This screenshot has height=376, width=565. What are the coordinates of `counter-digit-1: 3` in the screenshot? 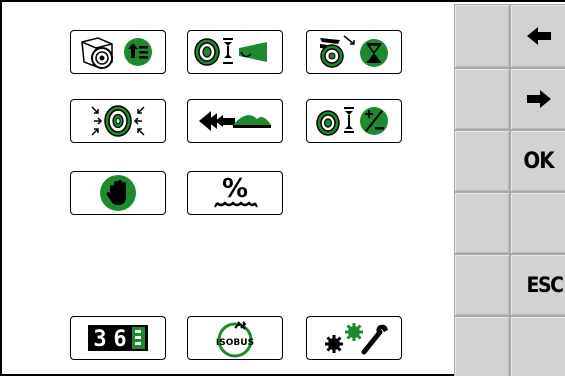 It's located at (99, 339).